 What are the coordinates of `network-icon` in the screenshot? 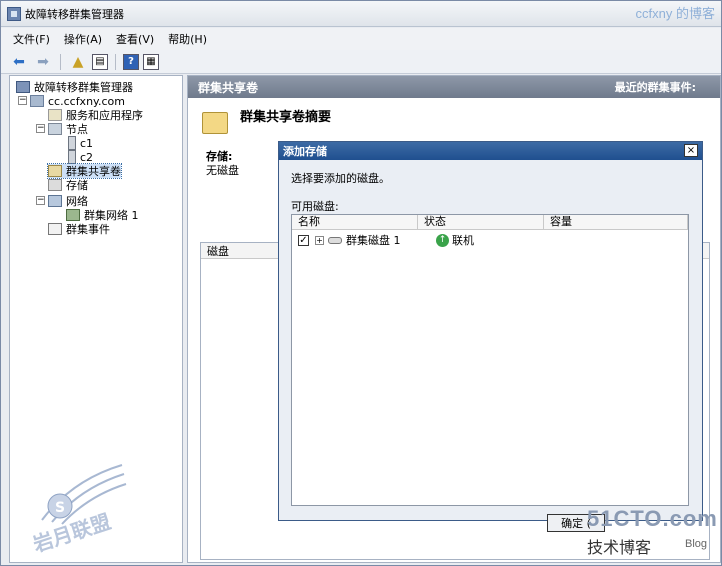 It's located at (55, 201).